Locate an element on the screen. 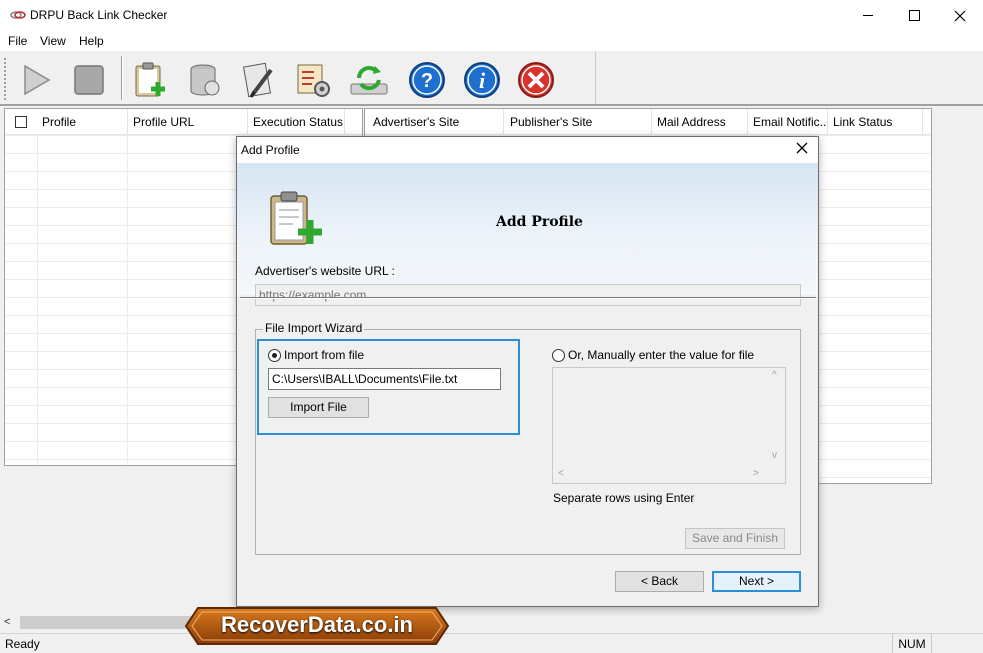 This screenshot has width=983, height=653. vertical-scrollbar: ^ v is located at coordinates (776, 417).